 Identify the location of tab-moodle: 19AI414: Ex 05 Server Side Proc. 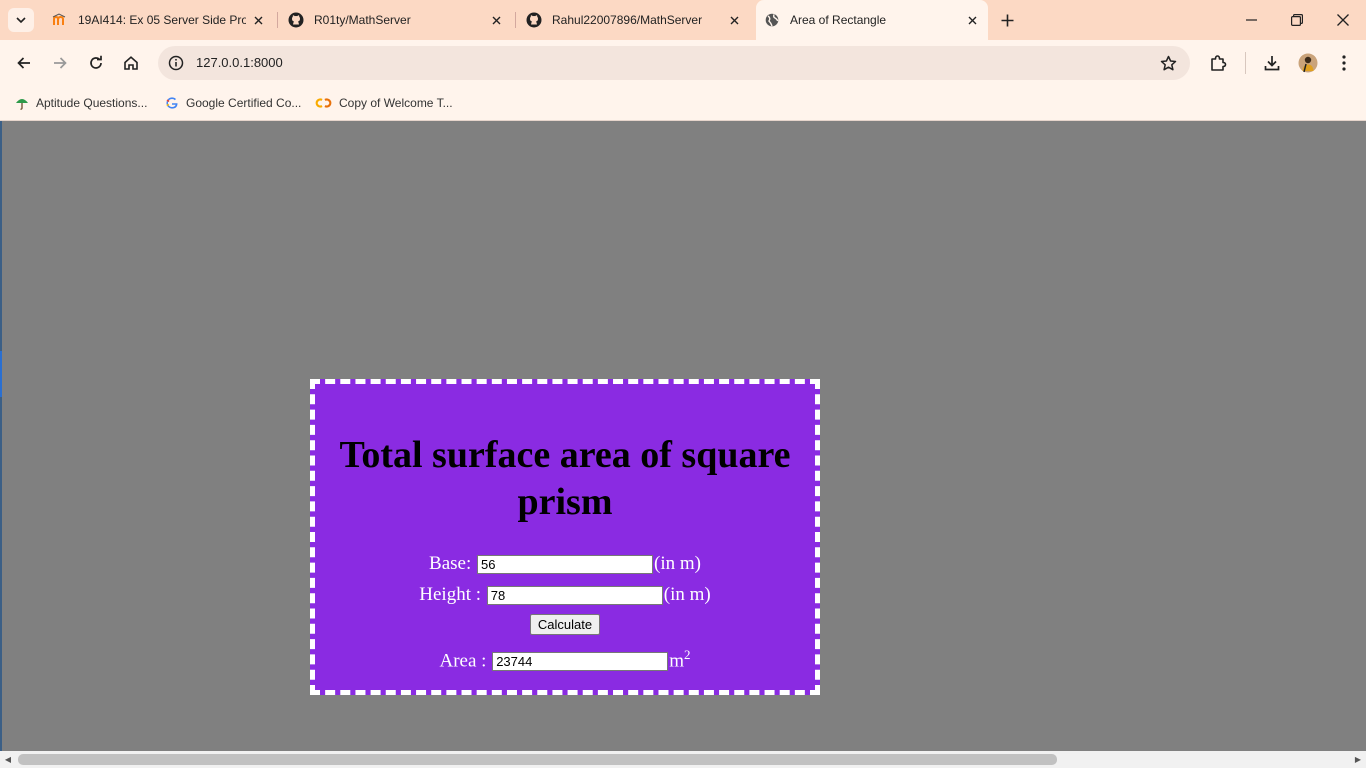
(159, 20).